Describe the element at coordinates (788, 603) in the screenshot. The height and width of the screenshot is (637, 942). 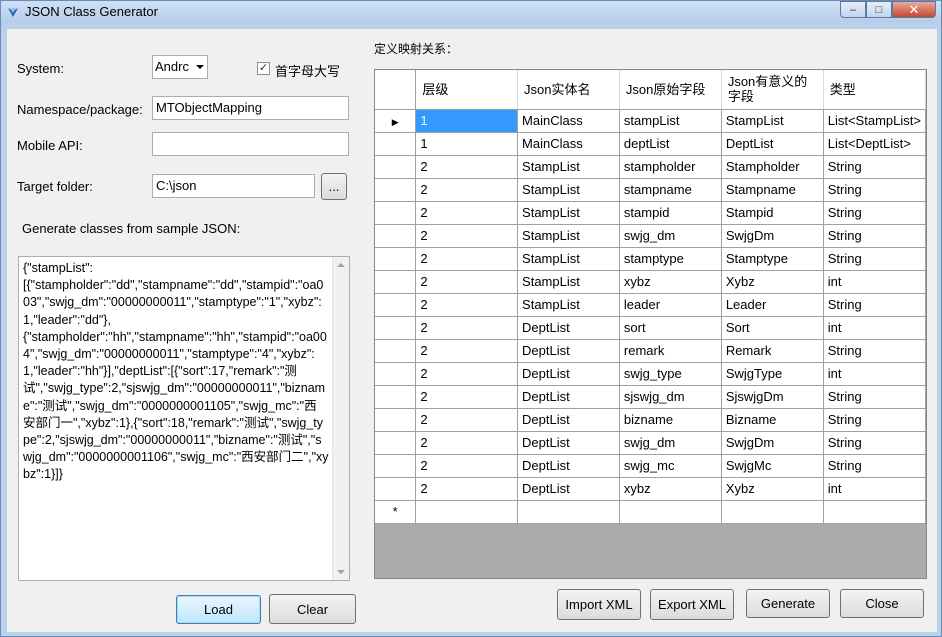
I see `generate-button: Generate` at that location.